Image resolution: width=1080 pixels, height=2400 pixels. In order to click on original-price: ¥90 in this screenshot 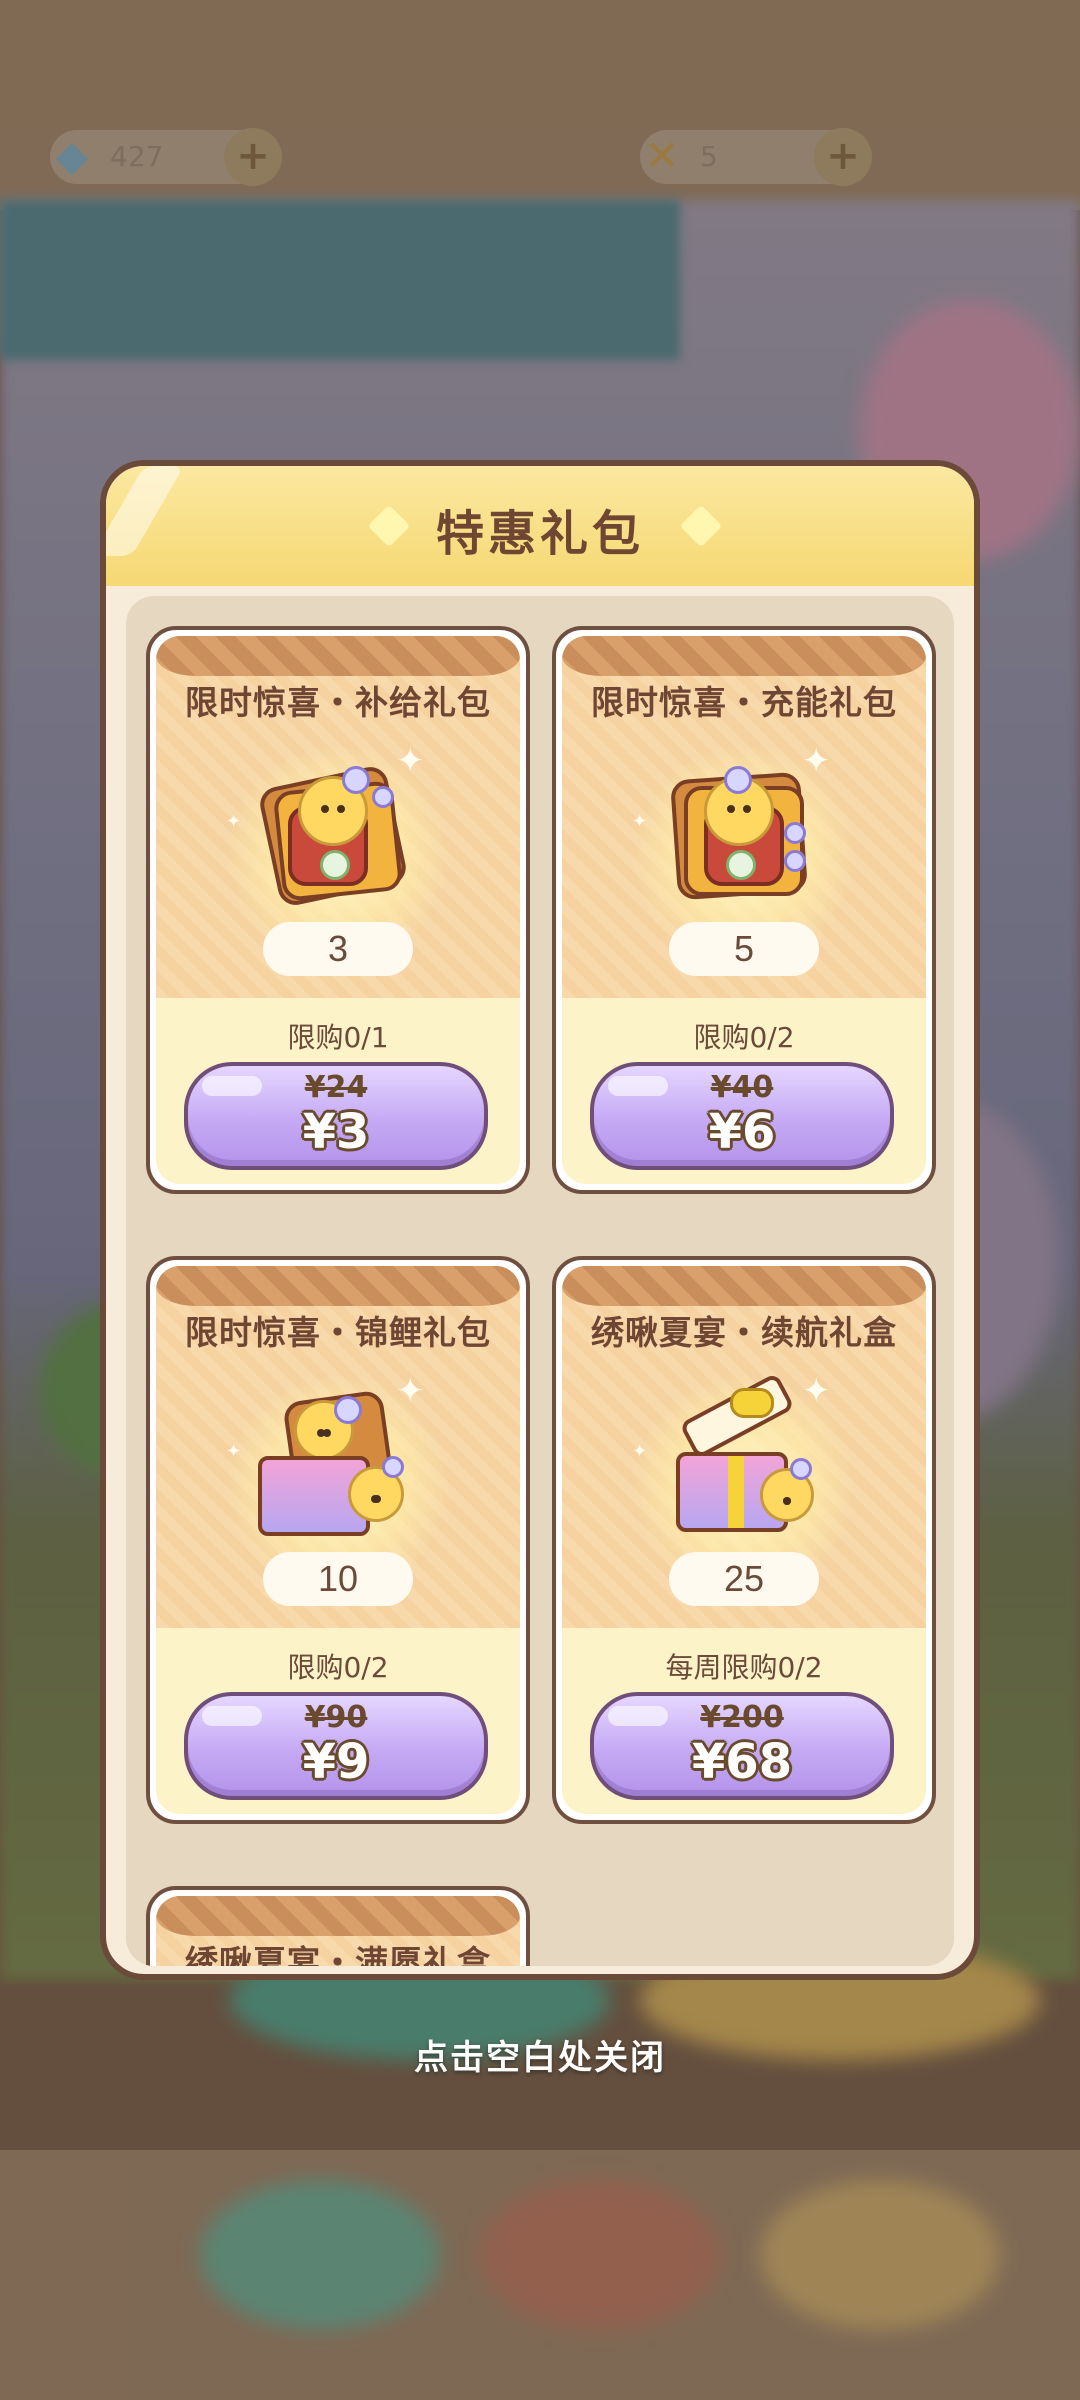, I will do `click(336, 1717)`.